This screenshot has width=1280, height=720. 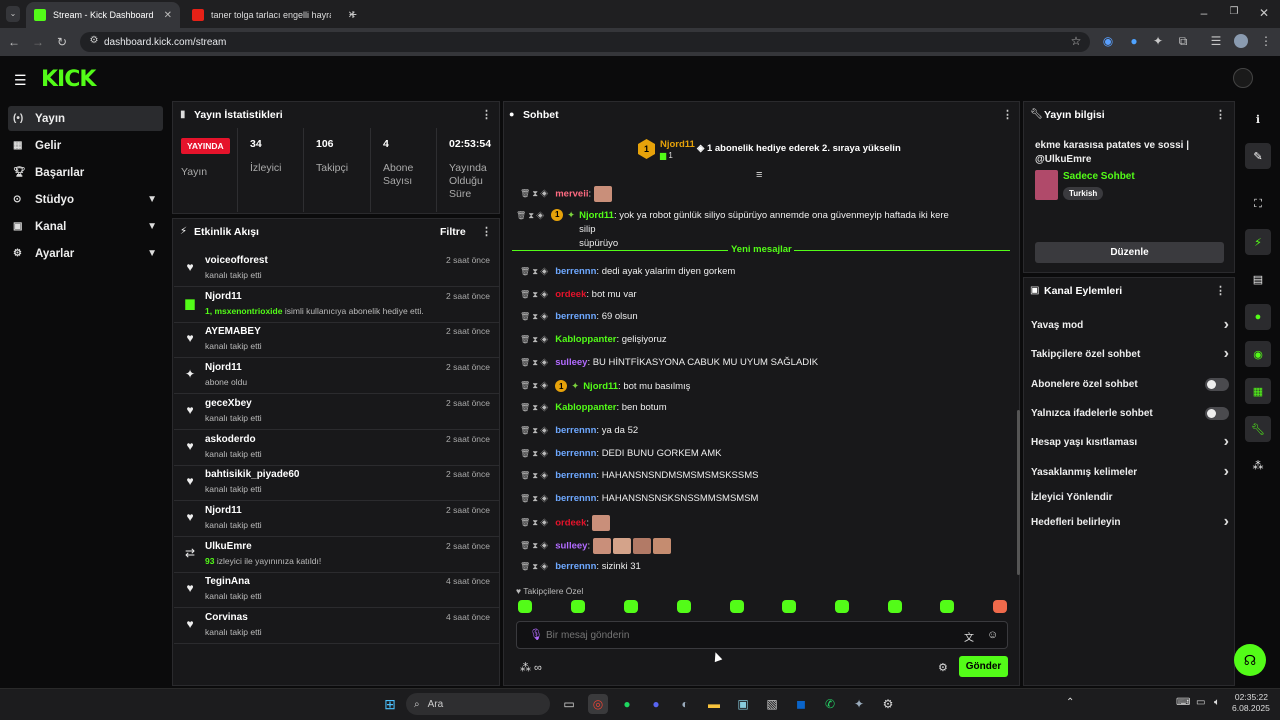 What do you see at coordinates (227, 581) in the screenshot?
I see `activity-username: TeginAna` at bounding box center [227, 581].